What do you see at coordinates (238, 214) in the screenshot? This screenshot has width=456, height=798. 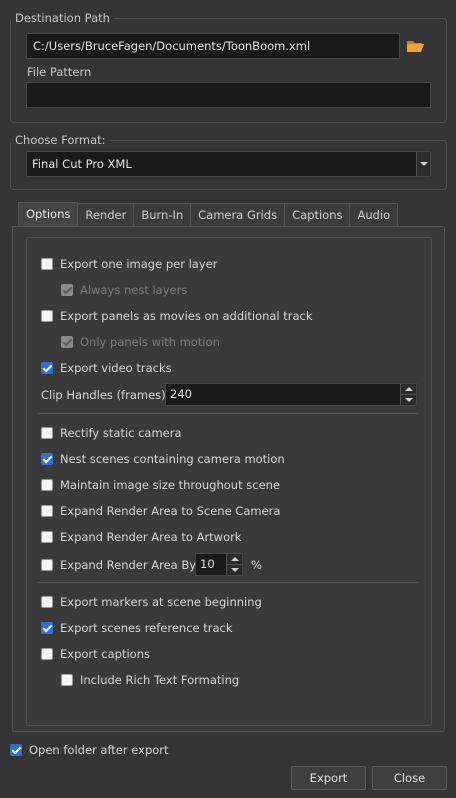 I see `tab-camera-grids: Camera Grids` at bounding box center [238, 214].